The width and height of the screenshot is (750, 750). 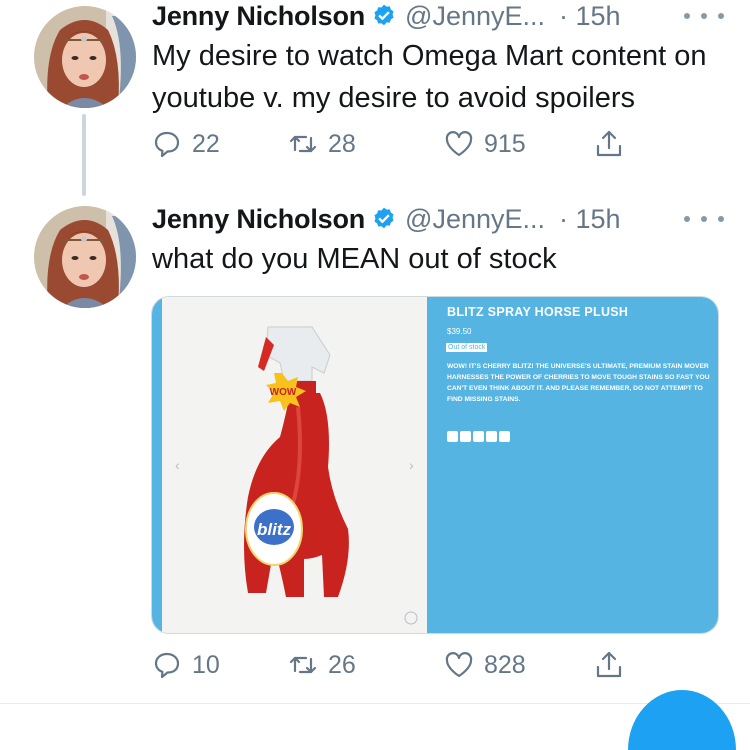 What do you see at coordinates (402, 665) in the screenshot?
I see `tweet-actions: 10 26 828` at bounding box center [402, 665].